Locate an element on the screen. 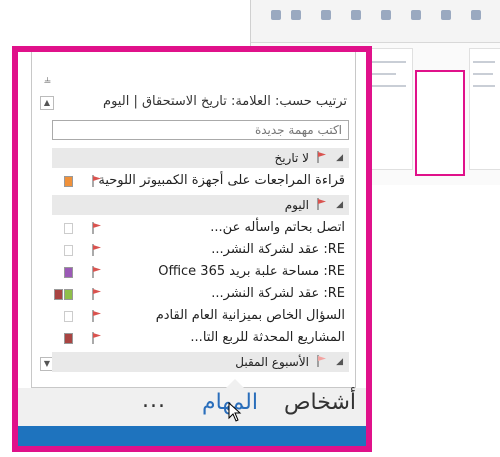  task-group-label: اليوم is located at coordinates (296, 205).